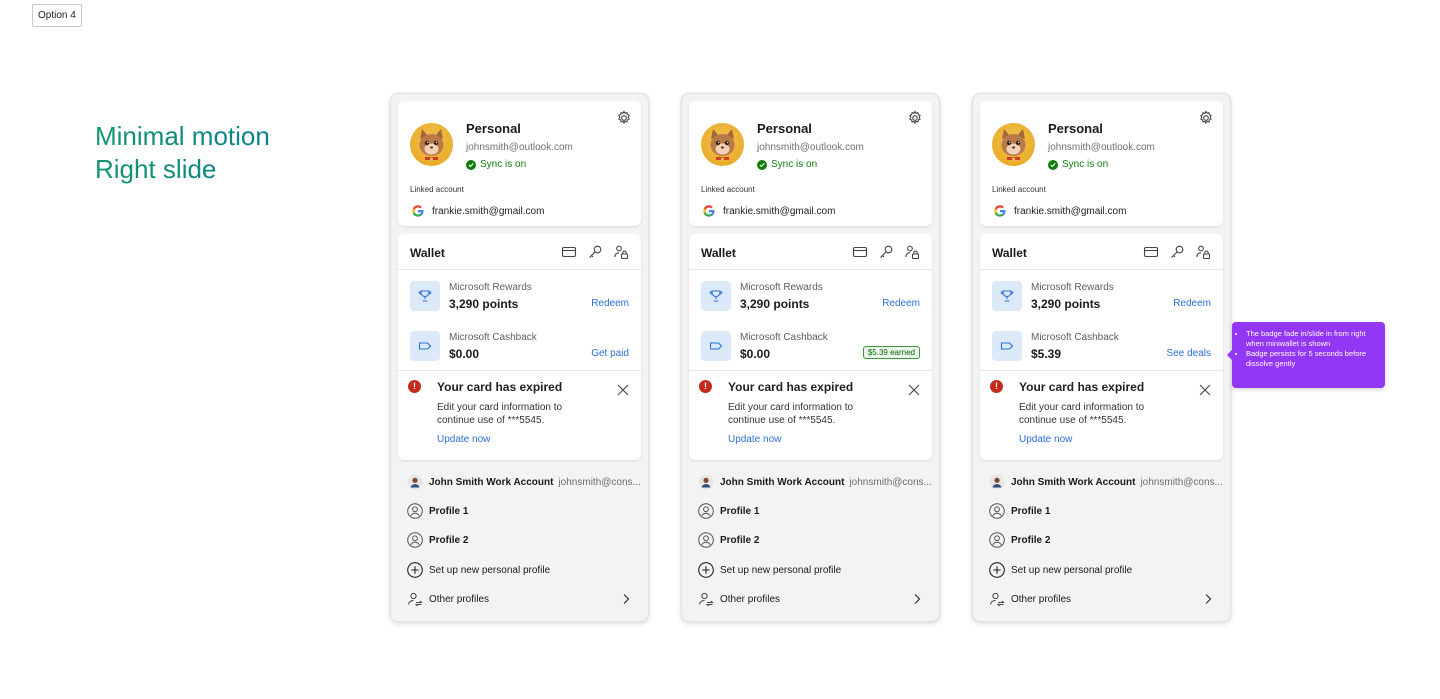 The image size is (1440, 699). I want to click on work-account-avatar-icon, so click(997, 482).